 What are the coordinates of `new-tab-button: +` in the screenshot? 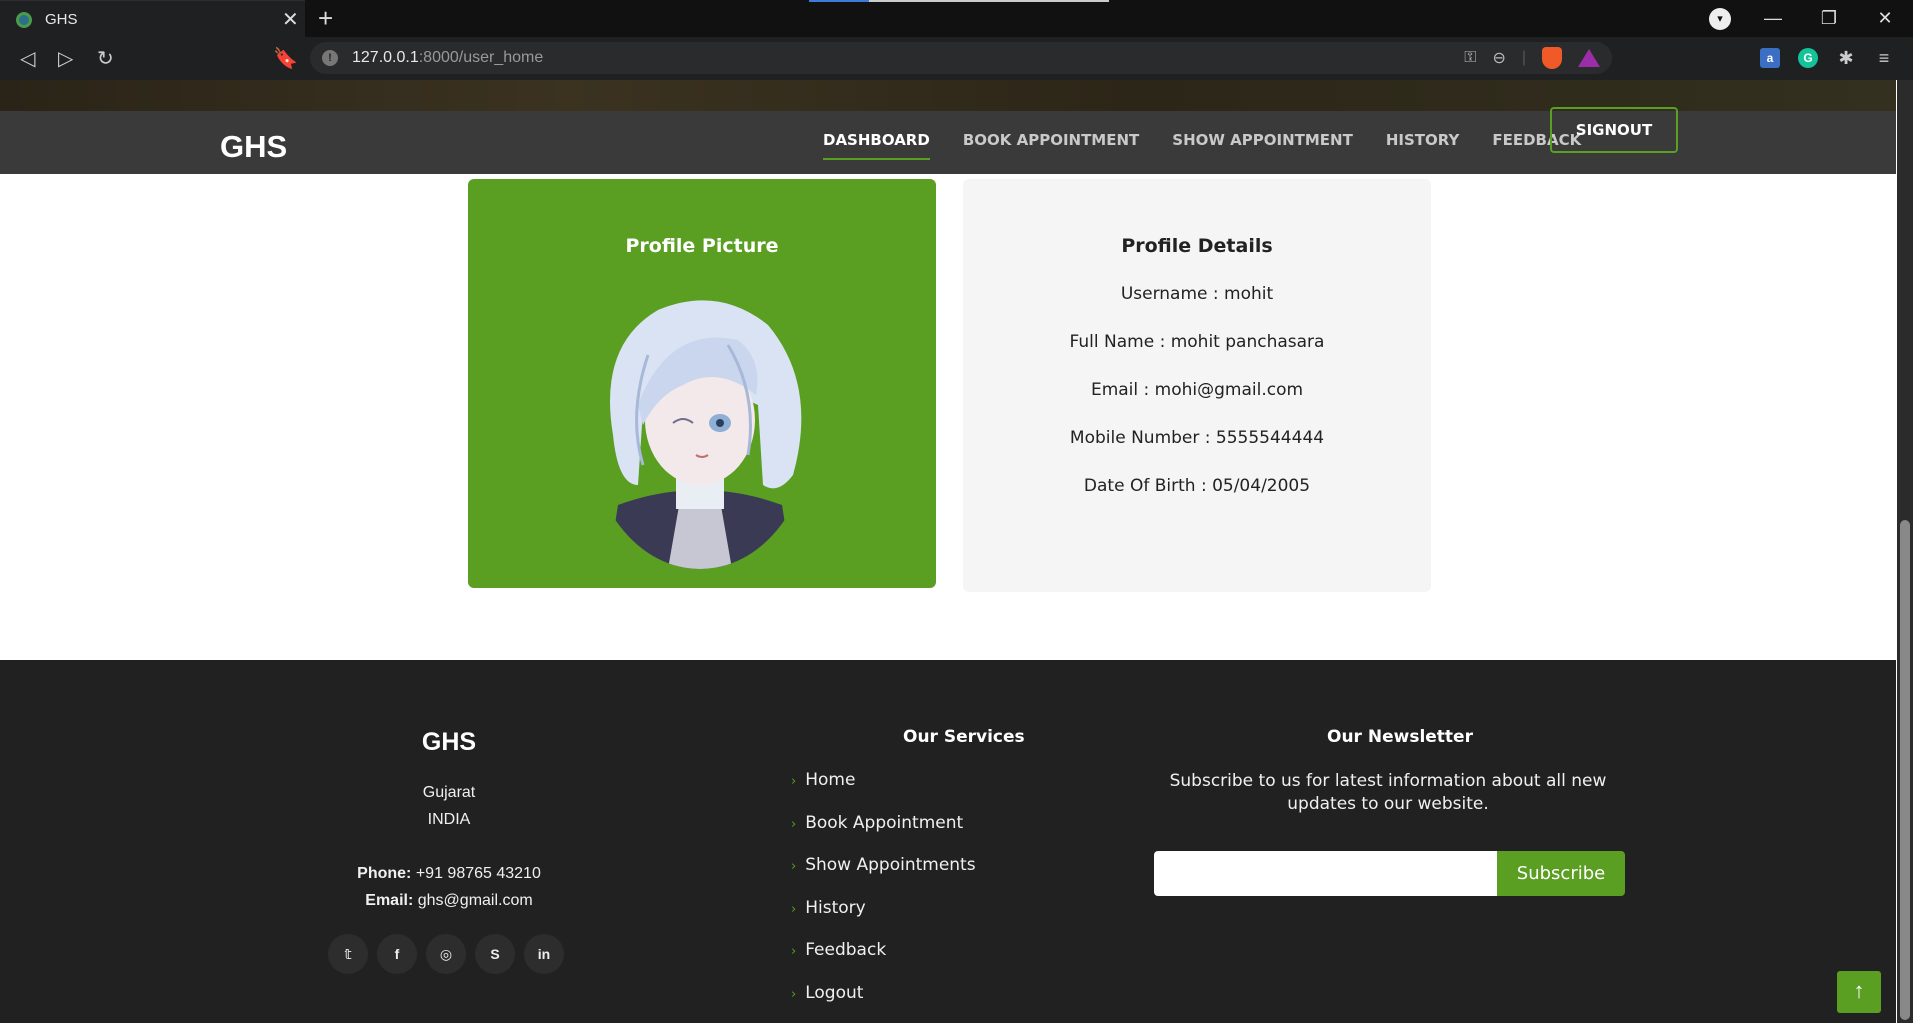 It's located at (325, 18).